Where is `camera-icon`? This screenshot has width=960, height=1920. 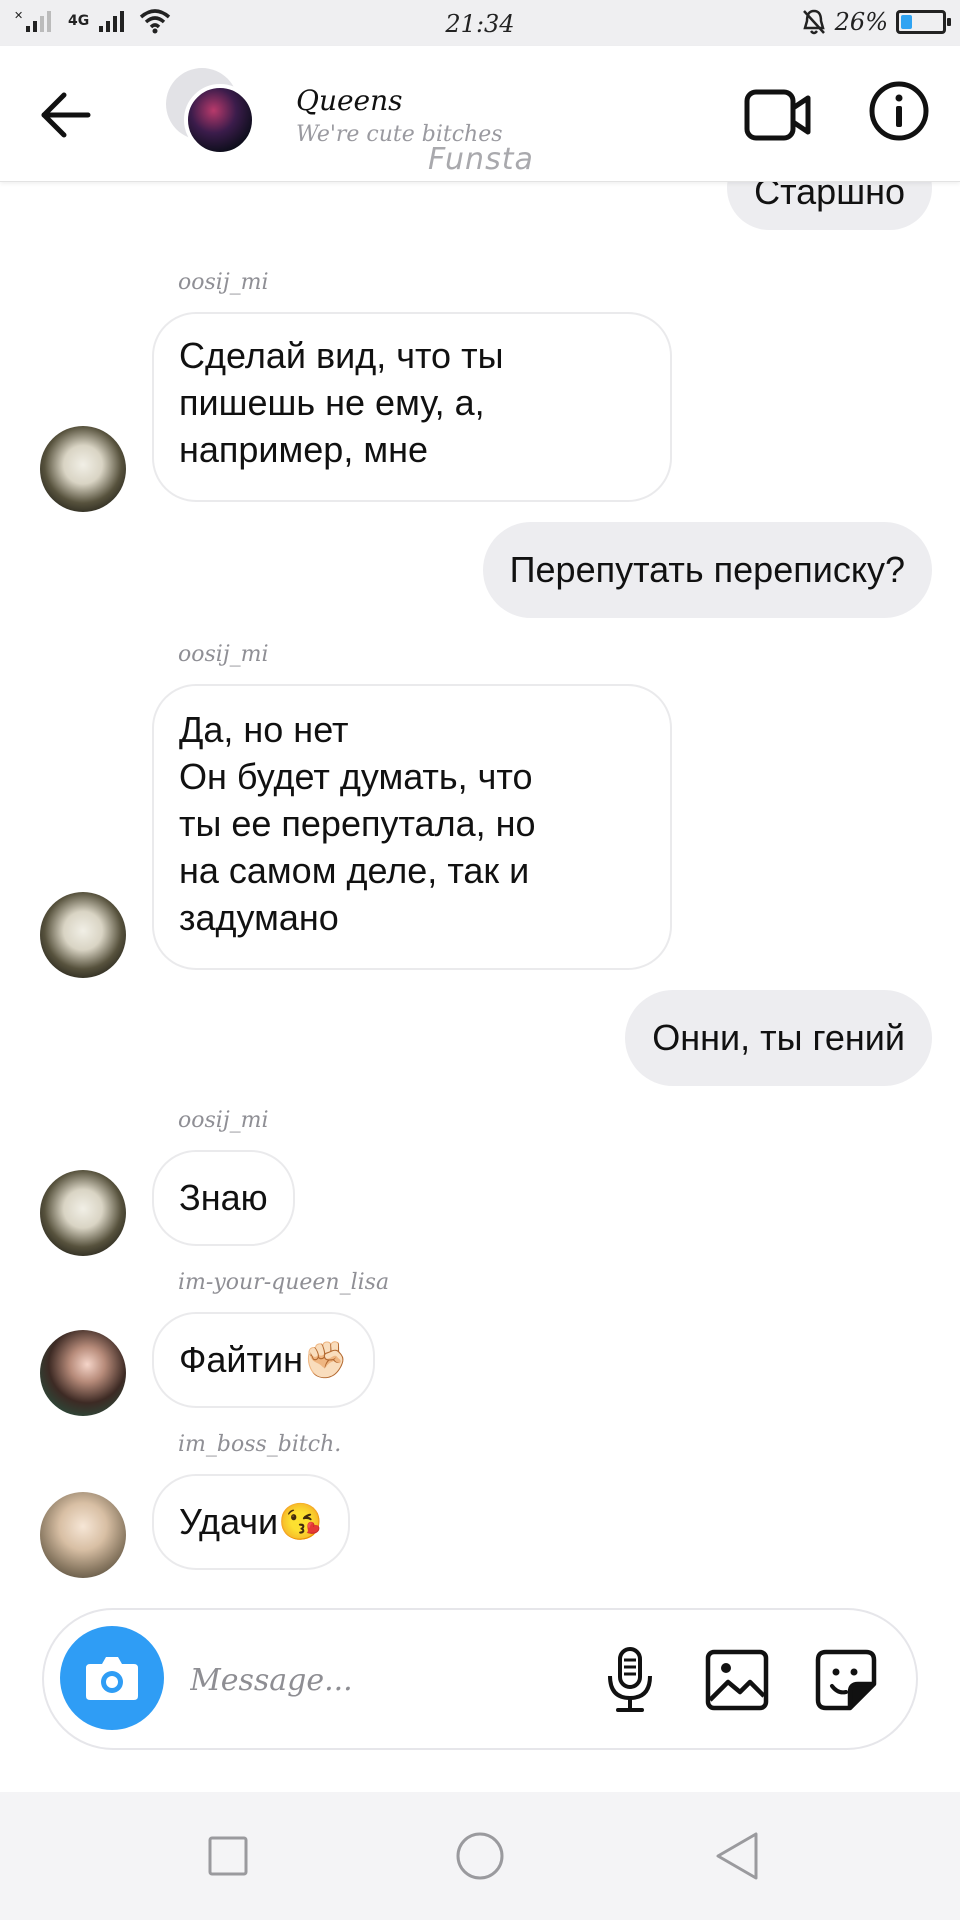
camera-icon is located at coordinates (112, 1678).